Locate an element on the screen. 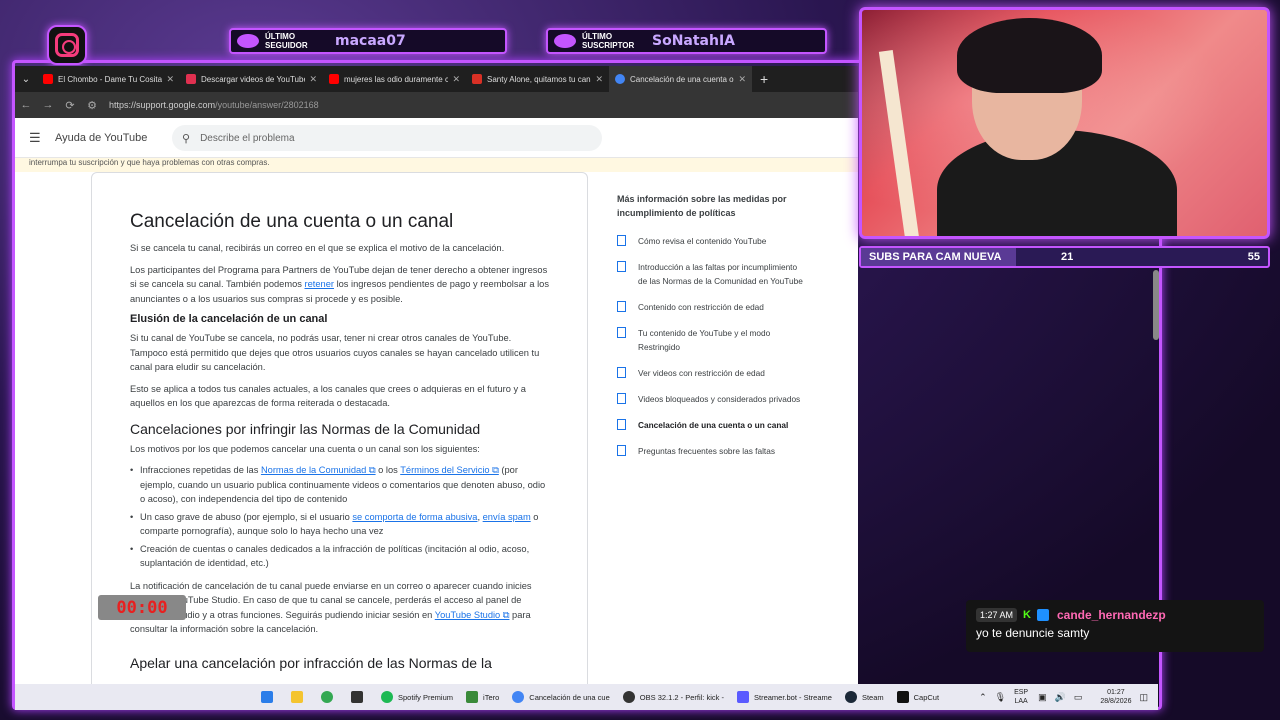 The image size is (1280, 720). windows-start-icon is located at coordinates (269, 697).